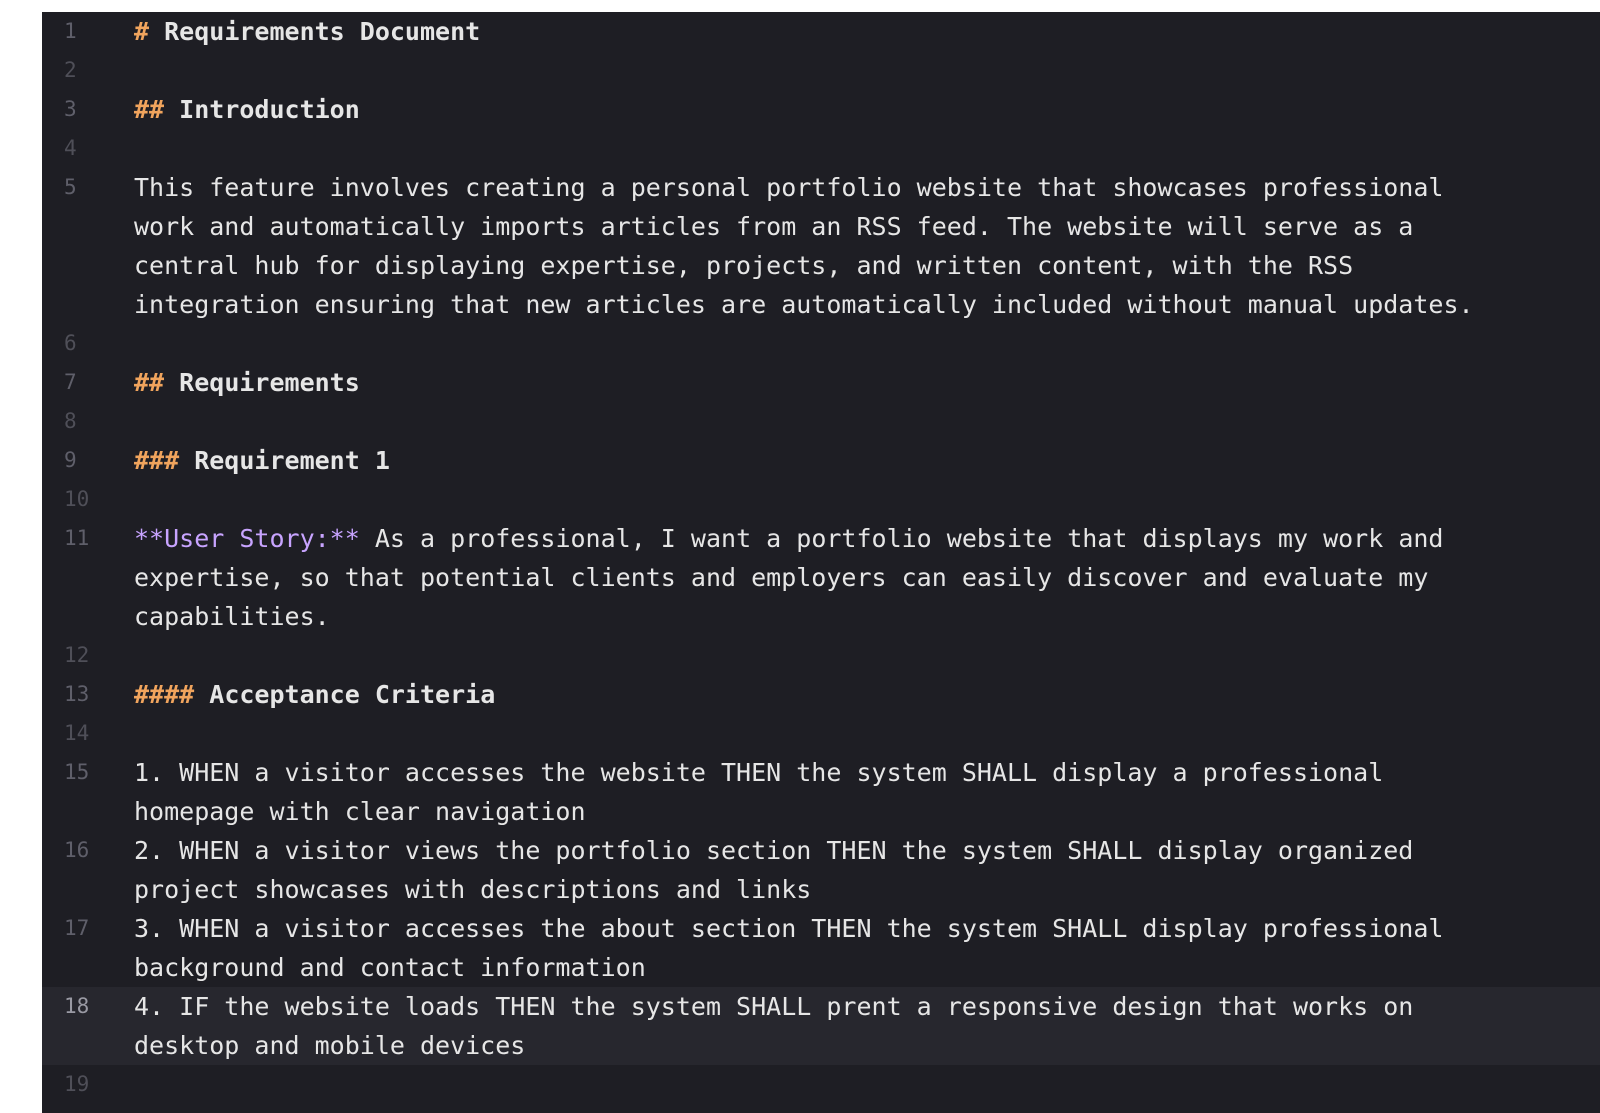 This screenshot has height=1113, width=1600. I want to click on heading-text: Requirements, so click(262, 382).